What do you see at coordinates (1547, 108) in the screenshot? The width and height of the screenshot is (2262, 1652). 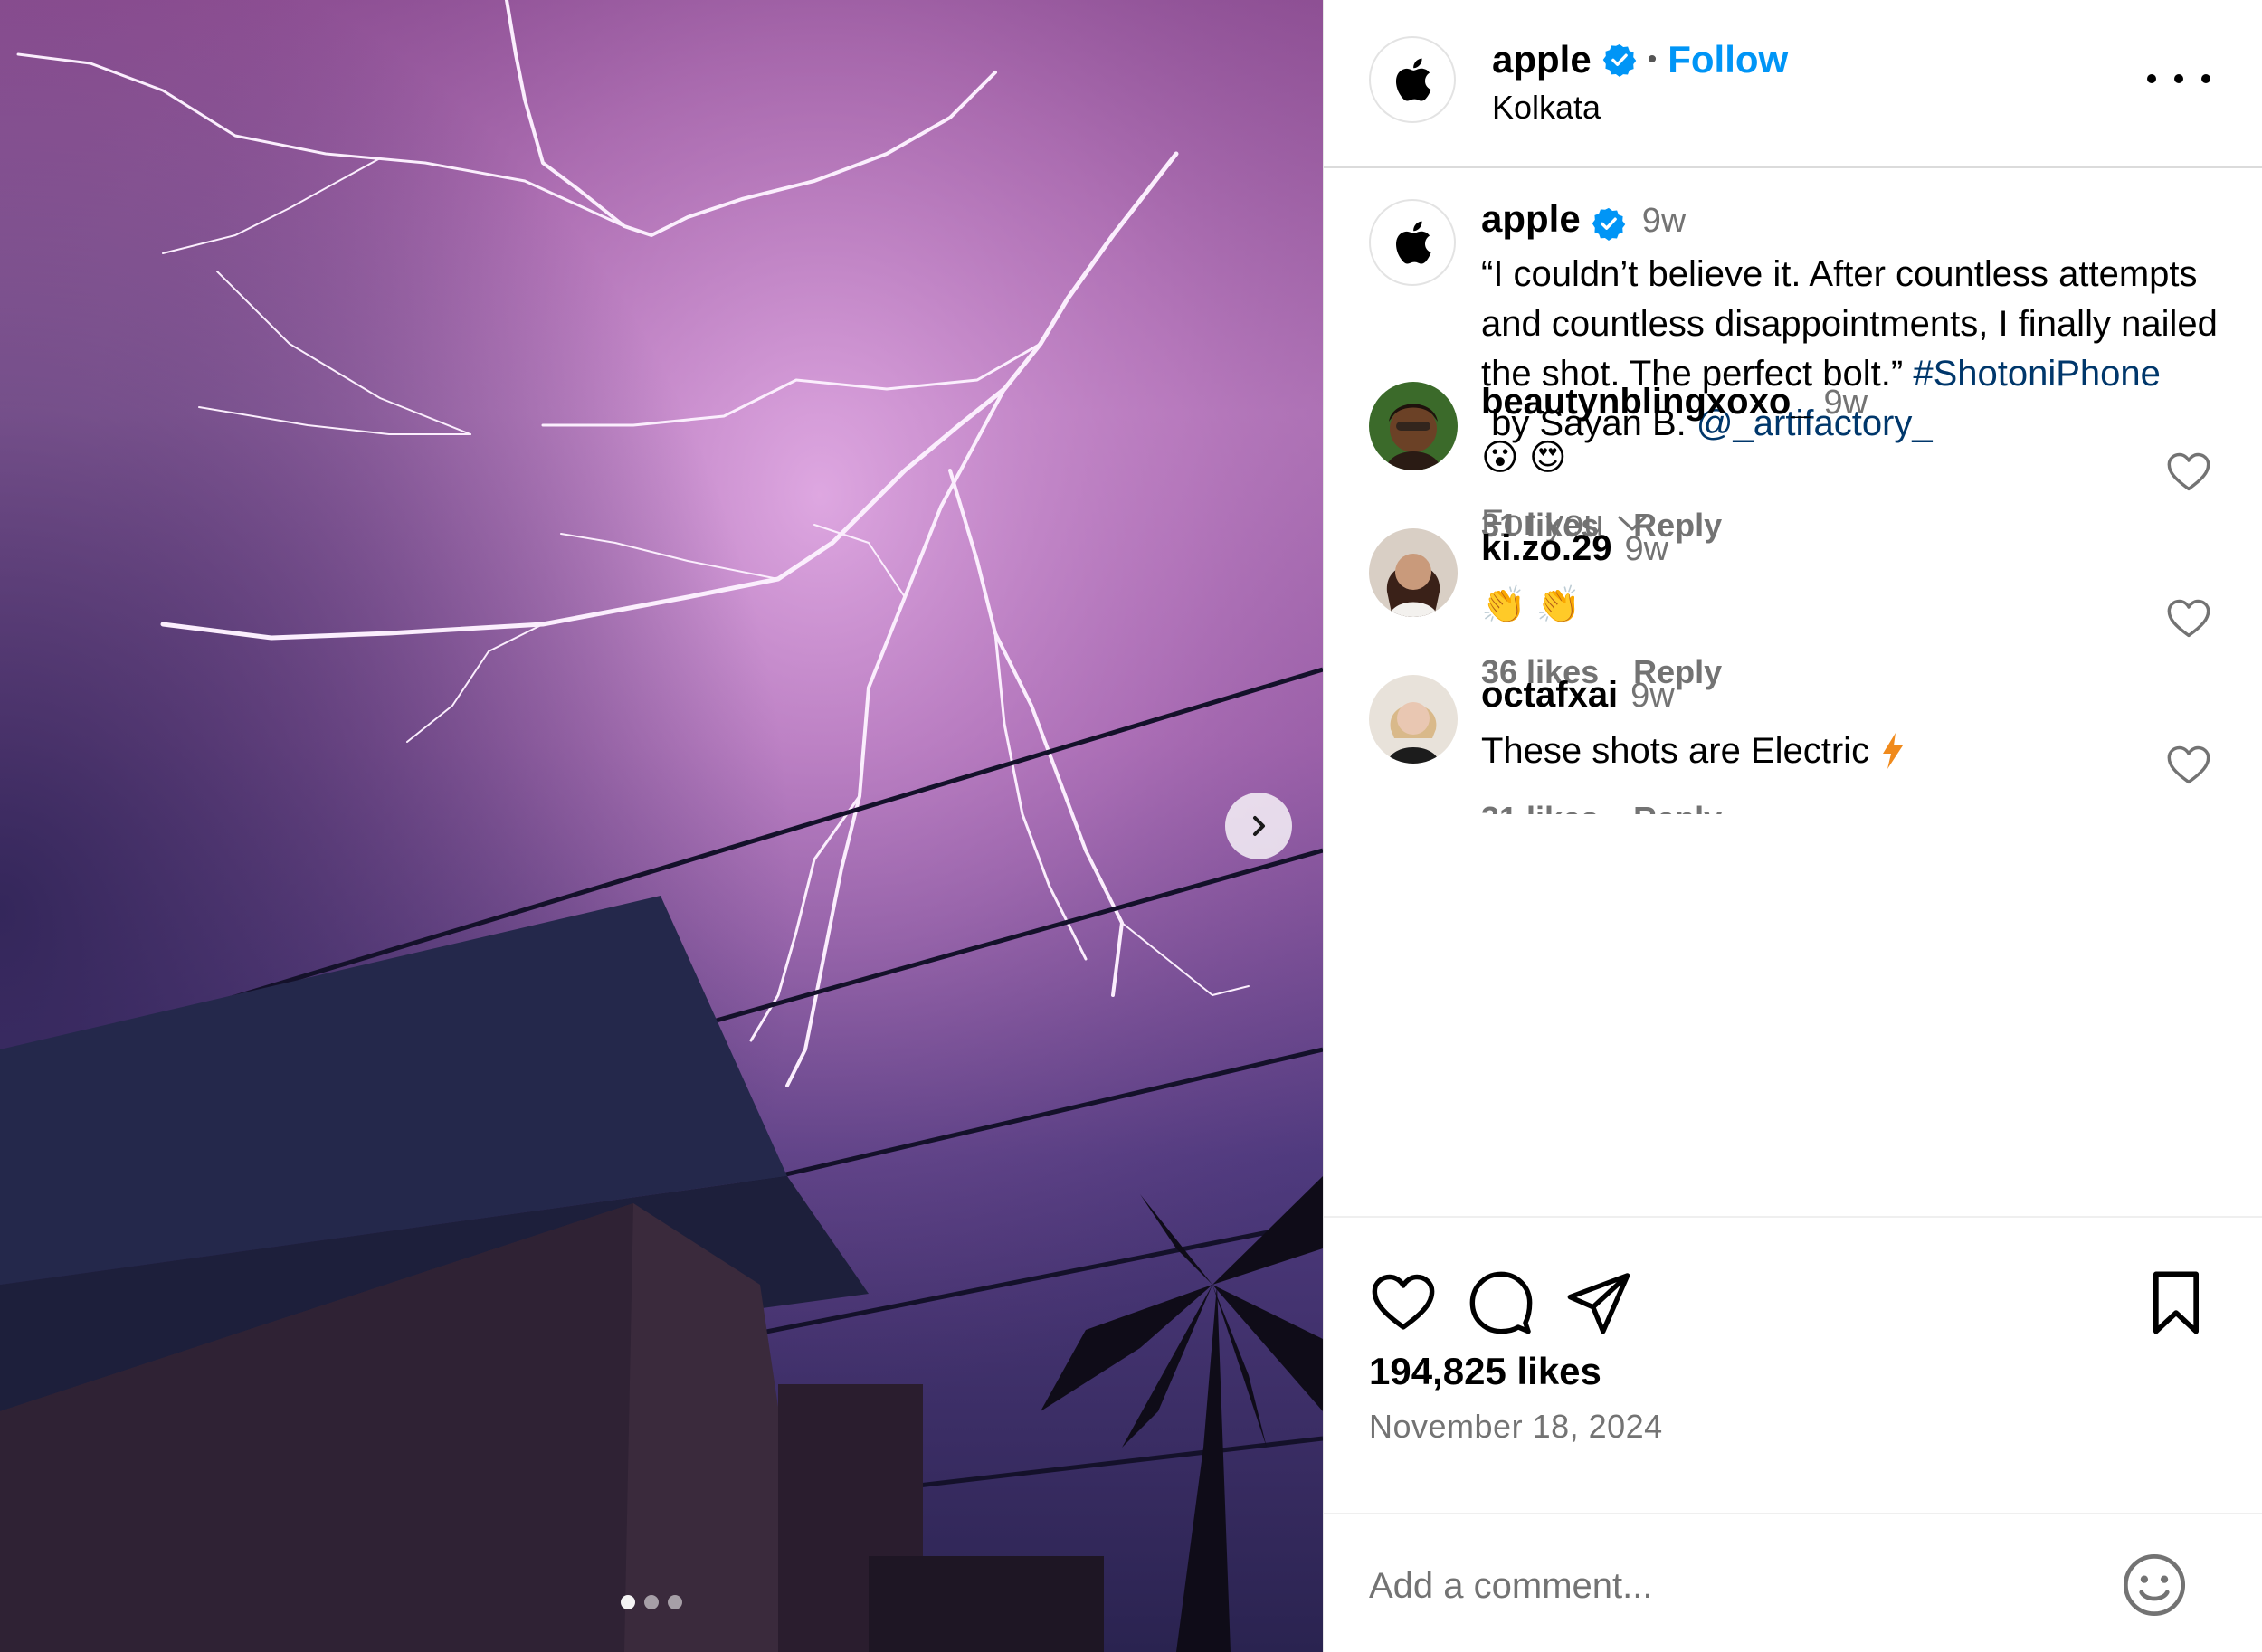 I see `post-location: Kolkata` at bounding box center [1547, 108].